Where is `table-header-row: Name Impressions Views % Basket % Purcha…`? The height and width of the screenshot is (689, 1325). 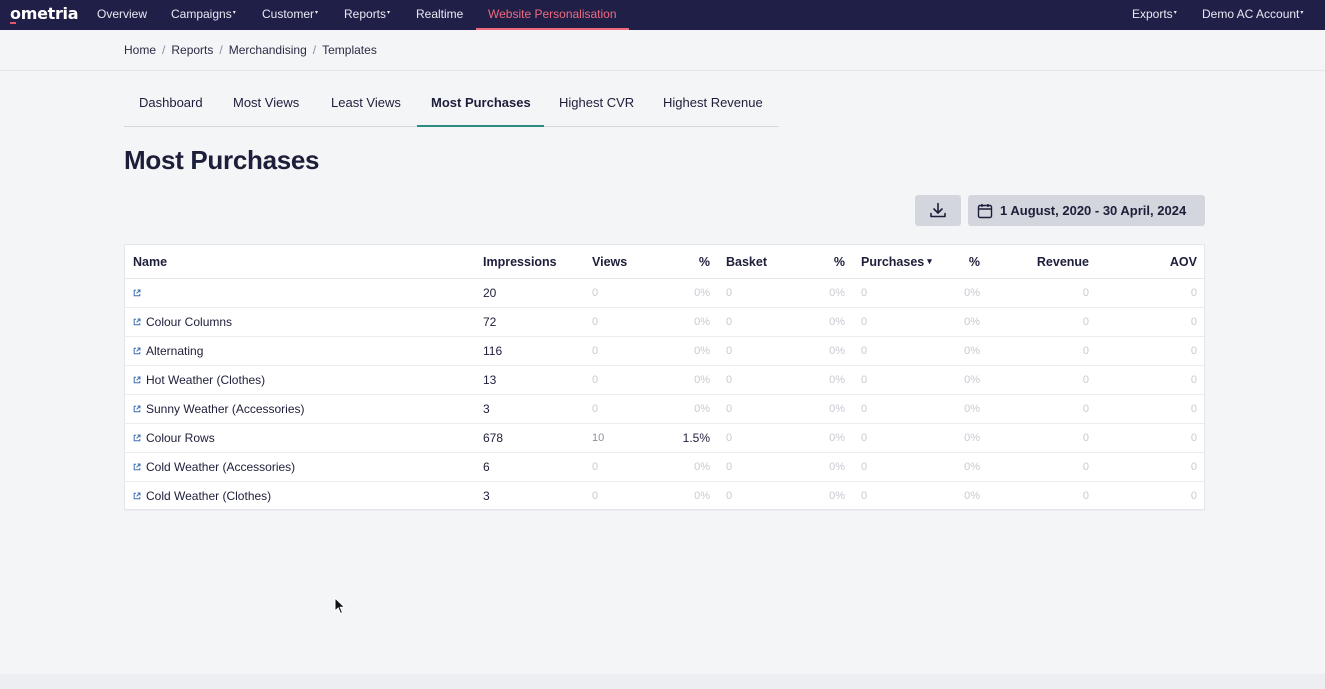 table-header-row: Name Impressions Views % Basket % Purcha… is located at coordinates (664, 262).